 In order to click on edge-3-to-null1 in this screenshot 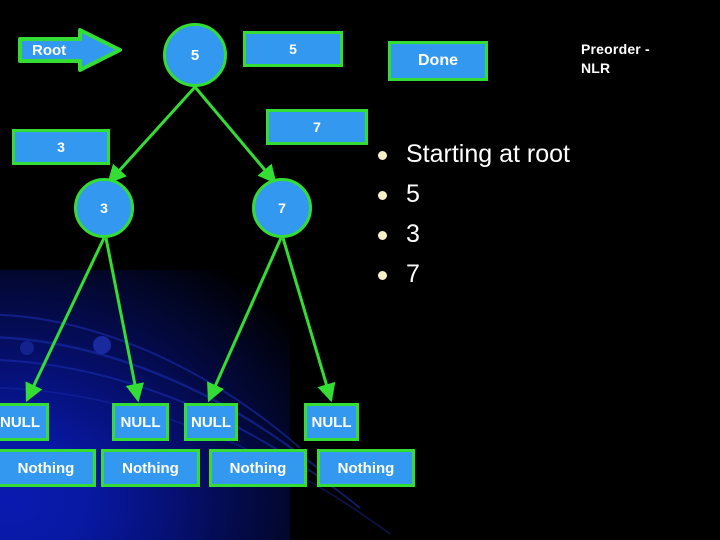, I will do `click(65, 320)`.